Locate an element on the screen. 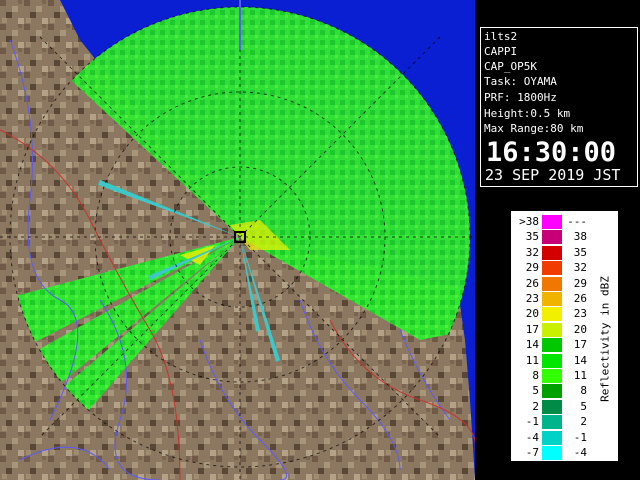  legend-low-value: 29 is located at coordinates (532, 268).